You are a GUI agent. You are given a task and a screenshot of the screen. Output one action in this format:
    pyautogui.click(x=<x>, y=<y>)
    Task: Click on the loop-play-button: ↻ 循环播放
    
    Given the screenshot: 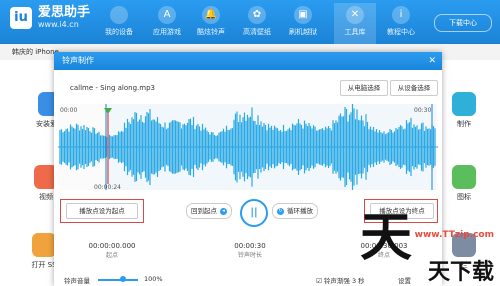 What is the action you would take?
    pyautogui.click(x=295, y=211)
    